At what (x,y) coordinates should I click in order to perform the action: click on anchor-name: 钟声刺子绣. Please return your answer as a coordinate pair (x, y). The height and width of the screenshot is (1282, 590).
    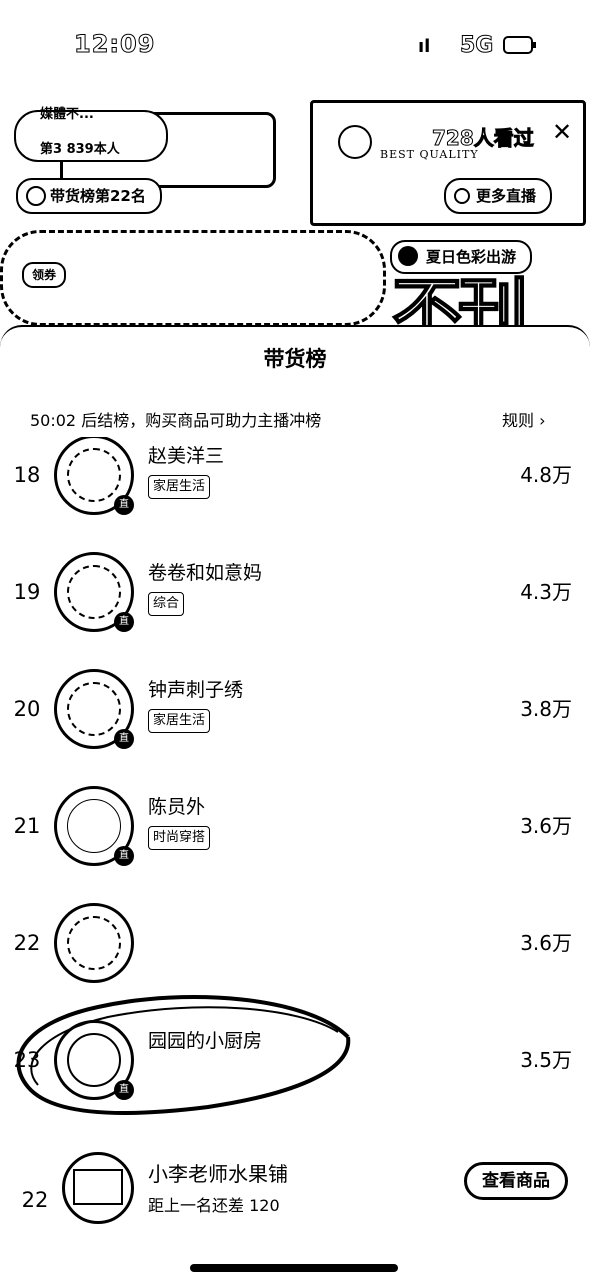
    Looking at the image, I should click on (196, 690).